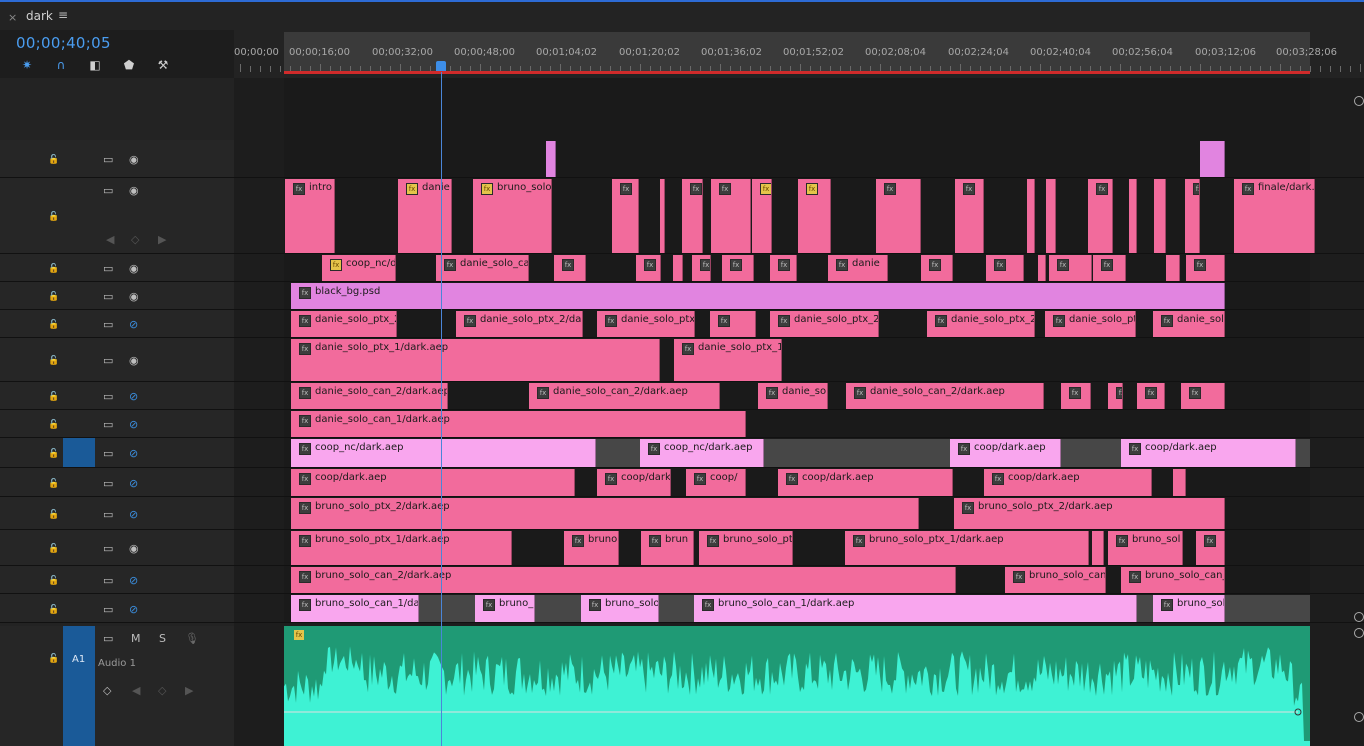 The image size is (1364, 746). What do you see at coordinates (192, 638) in the screenshot?
I see `microphone-icon: 🎙` at bounding box center [192, 638].